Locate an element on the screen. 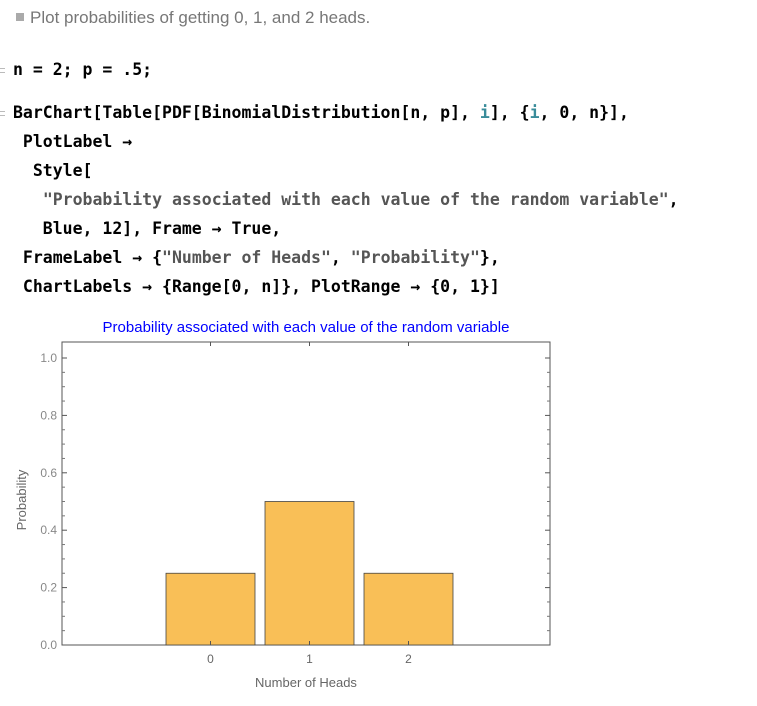  code-text: }, is located at coordinates (489, 257).